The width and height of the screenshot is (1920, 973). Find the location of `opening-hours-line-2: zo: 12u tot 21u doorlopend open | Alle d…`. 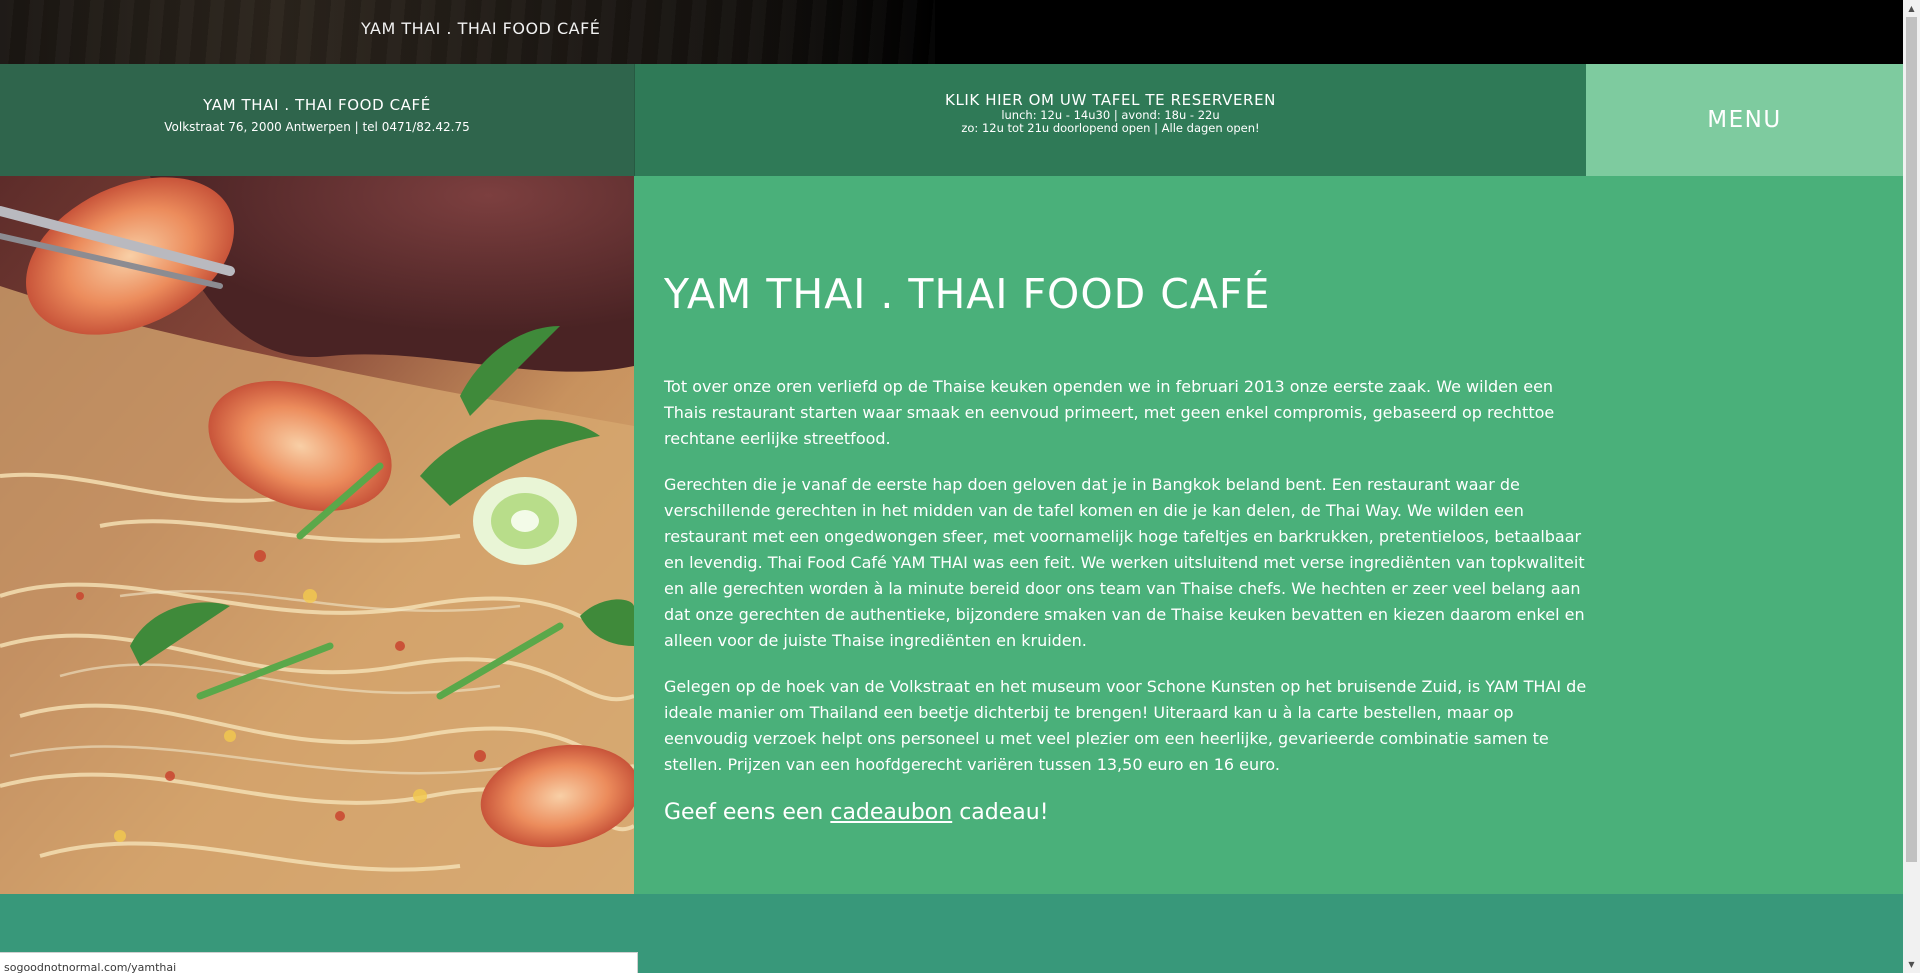

opening-hours-line-2: zo: 12u tot 21u doorlopend open | Alle d… is located at coordinates (1110, 128).